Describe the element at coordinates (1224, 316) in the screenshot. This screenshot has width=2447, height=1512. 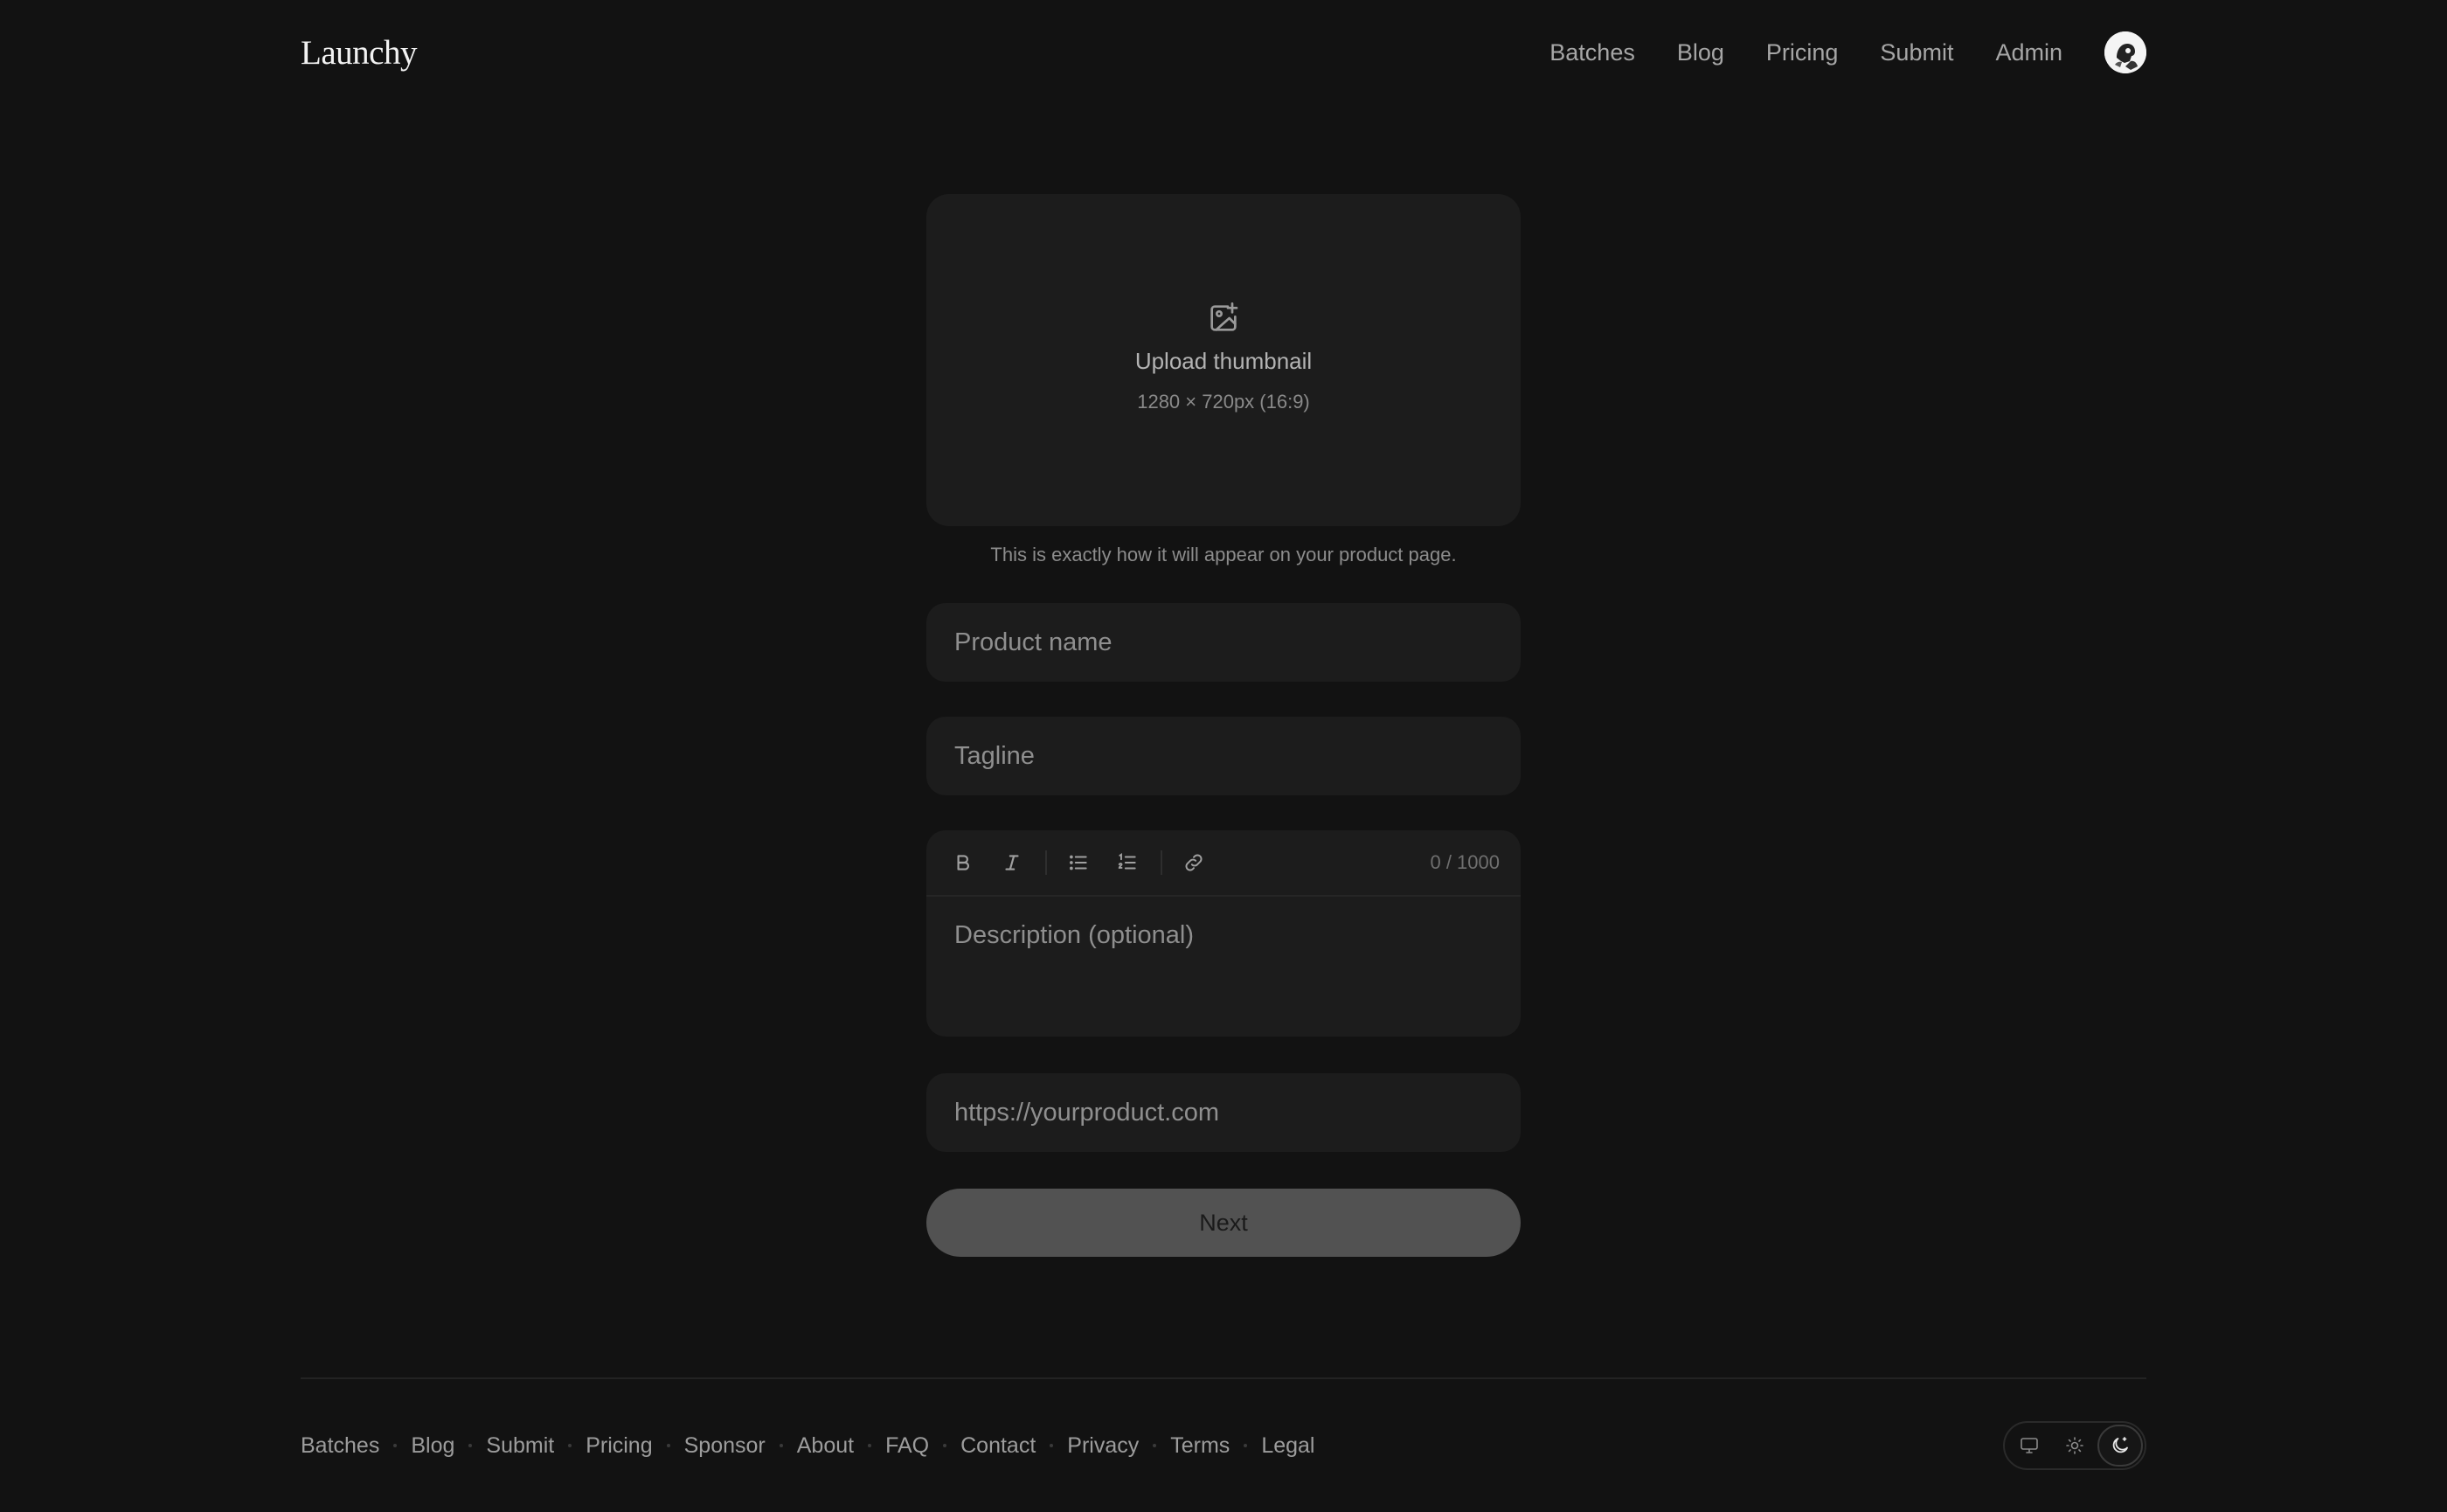
I see `image-plus-icon` at that location.